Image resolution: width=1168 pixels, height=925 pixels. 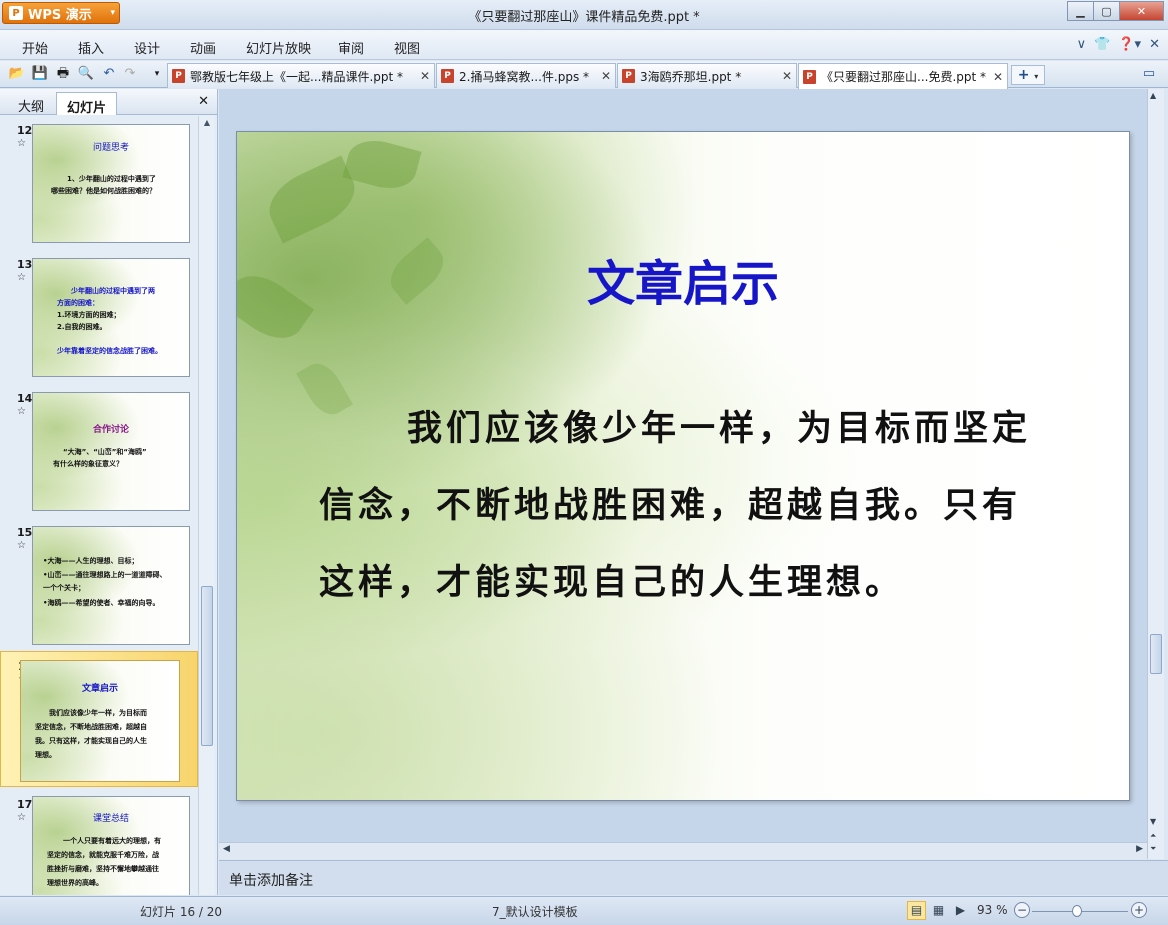 What do you see at coordinates (112, 841) in the screenshot?
I see `mini-line: 一个人只要有着远大的理想，有` at bounding box center [112, 841].